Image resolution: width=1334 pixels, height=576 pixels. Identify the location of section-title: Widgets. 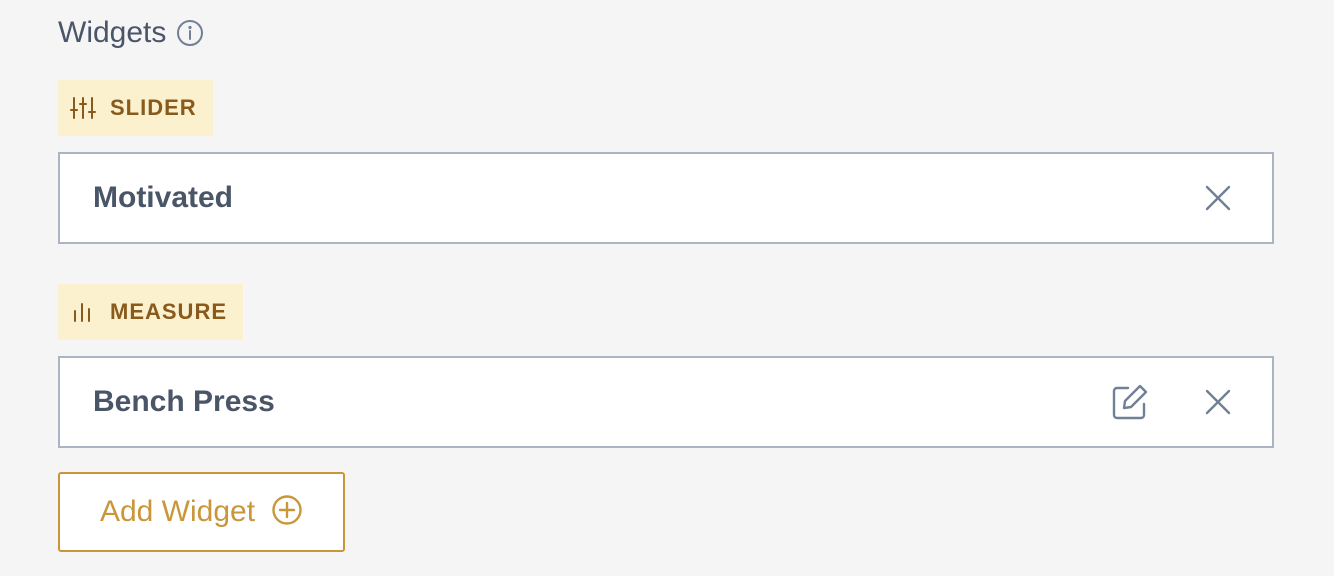
(112, 32).